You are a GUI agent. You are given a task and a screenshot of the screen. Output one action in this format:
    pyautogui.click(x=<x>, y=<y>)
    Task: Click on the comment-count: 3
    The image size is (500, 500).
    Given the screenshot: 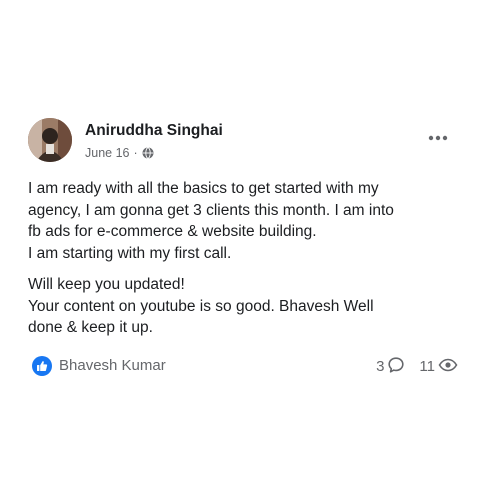 What is the action you would take?
    pyautogui.click(x=390, y=367)
    